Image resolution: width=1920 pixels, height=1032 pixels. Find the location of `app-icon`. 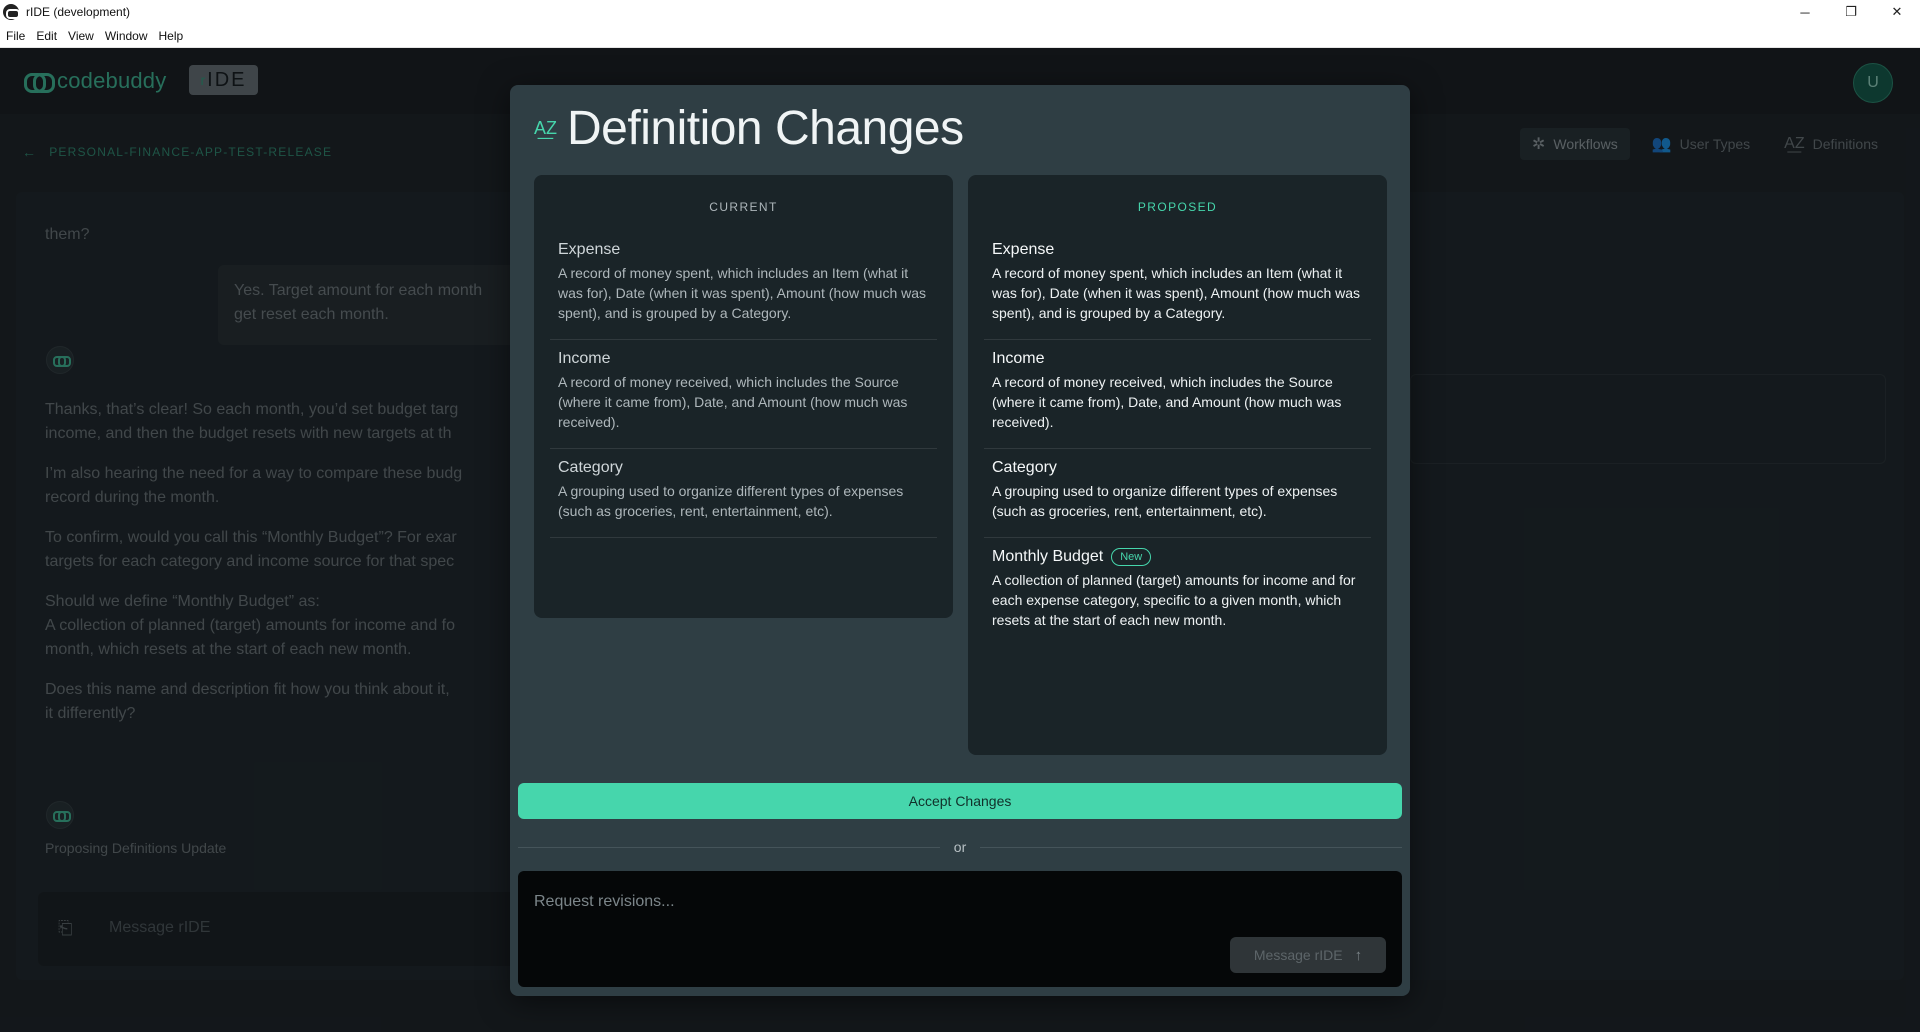

app-icon is located at coordinates (11, 12).